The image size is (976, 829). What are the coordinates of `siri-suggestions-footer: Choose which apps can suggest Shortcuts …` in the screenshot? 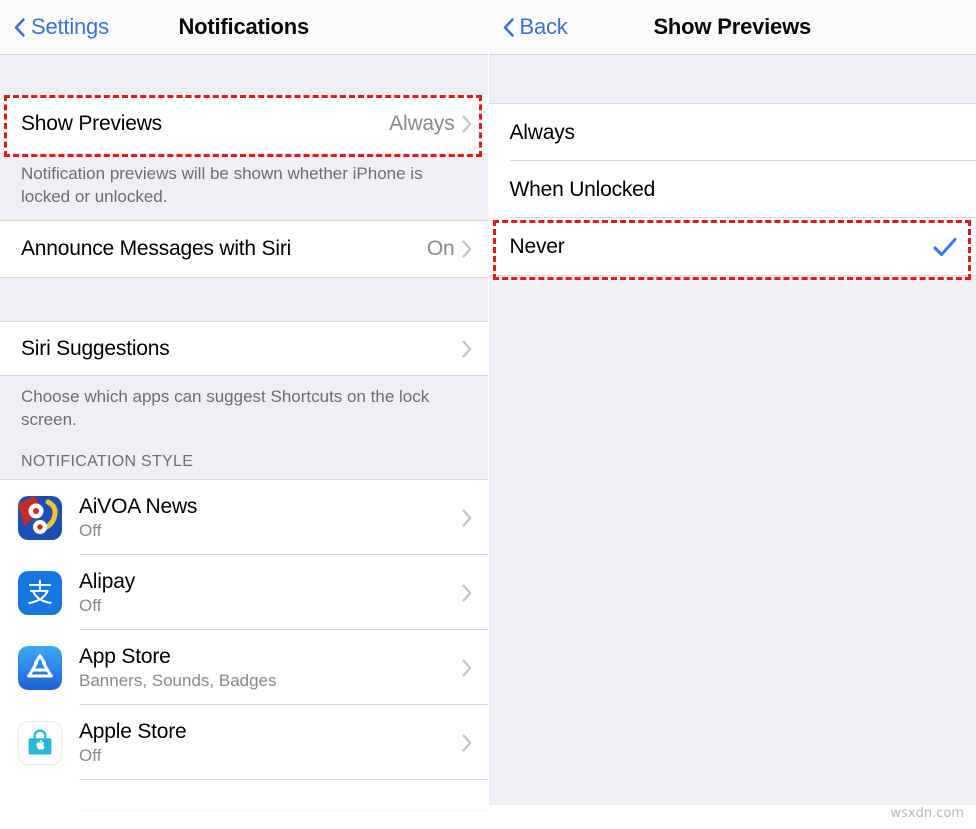 It's located at (244, 414).